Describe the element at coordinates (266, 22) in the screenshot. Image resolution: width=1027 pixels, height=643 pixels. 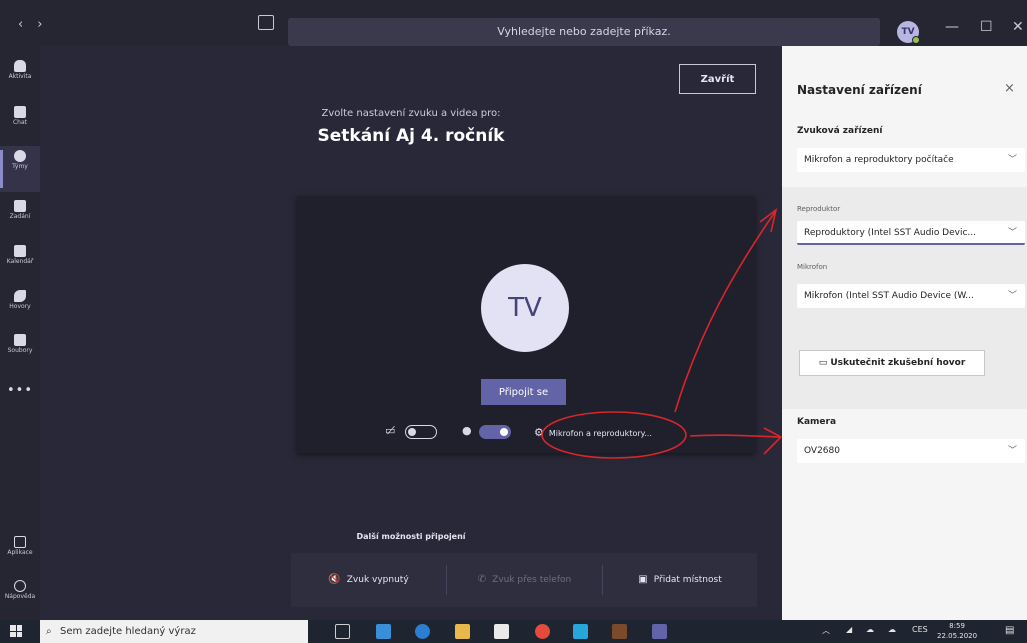
I see `compose-icon` at that location.